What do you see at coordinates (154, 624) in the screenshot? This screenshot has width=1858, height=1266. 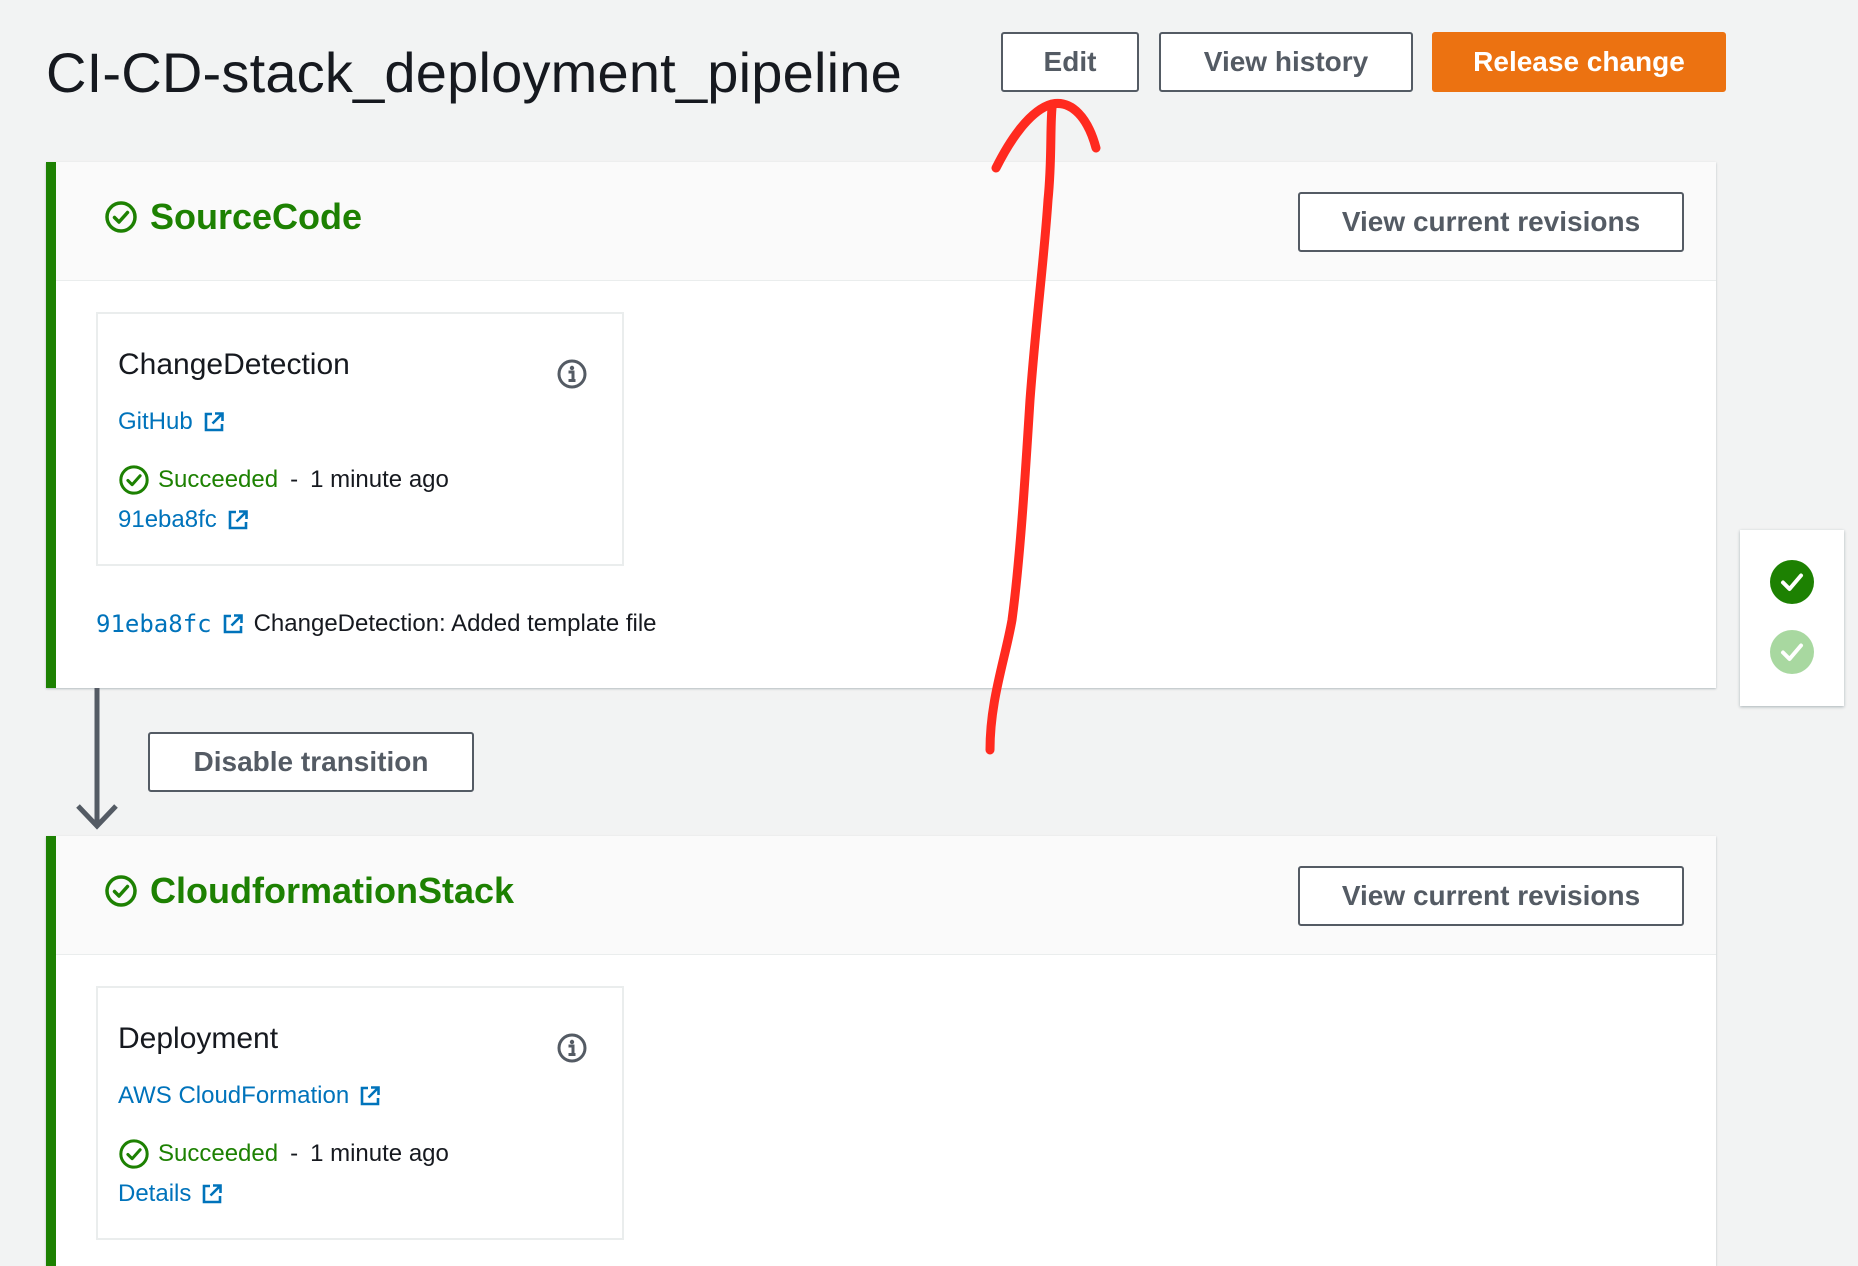 I see `revision-id: 91eba8fc` at bounding box center [154, 624].